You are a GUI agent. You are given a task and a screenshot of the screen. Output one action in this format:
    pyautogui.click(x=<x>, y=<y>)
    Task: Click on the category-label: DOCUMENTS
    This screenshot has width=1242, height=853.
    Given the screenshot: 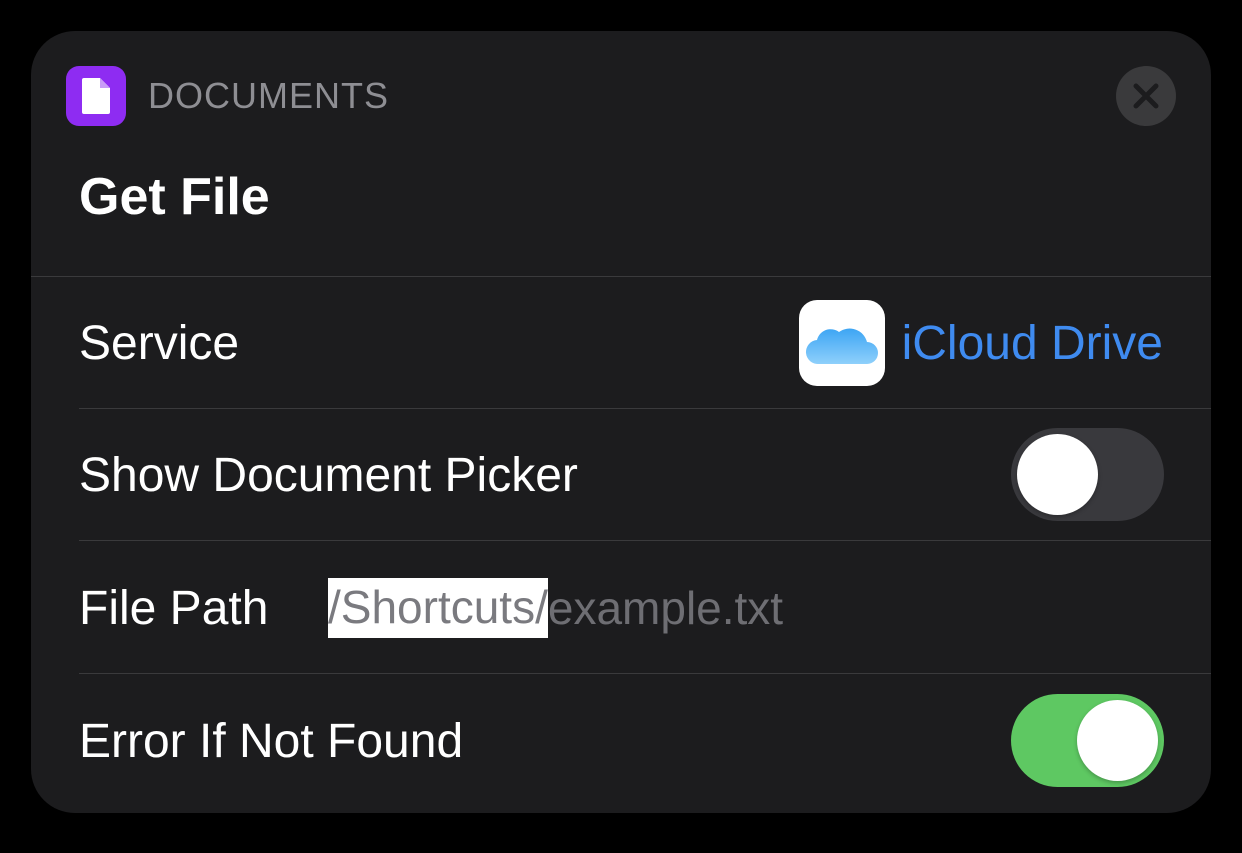 What is the action you would take?
    pyautogui.click(x=268, y=95)
    